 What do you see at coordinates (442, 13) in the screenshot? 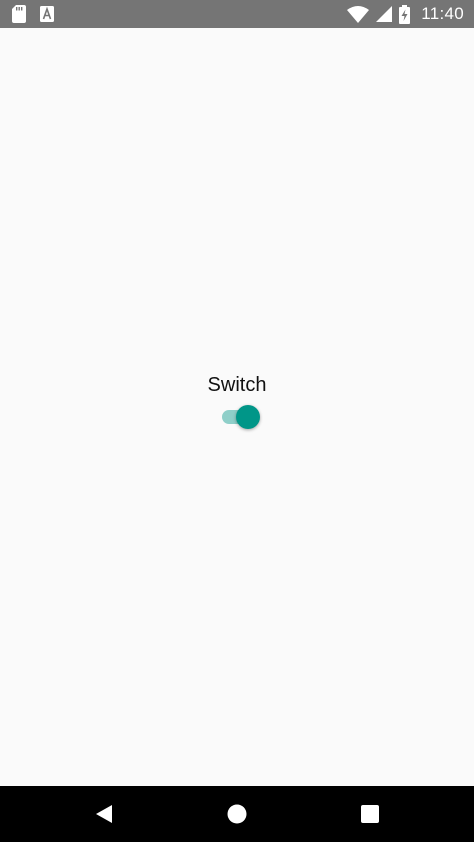
I see `status-time: 11:40` at bounding box center [442, 13].